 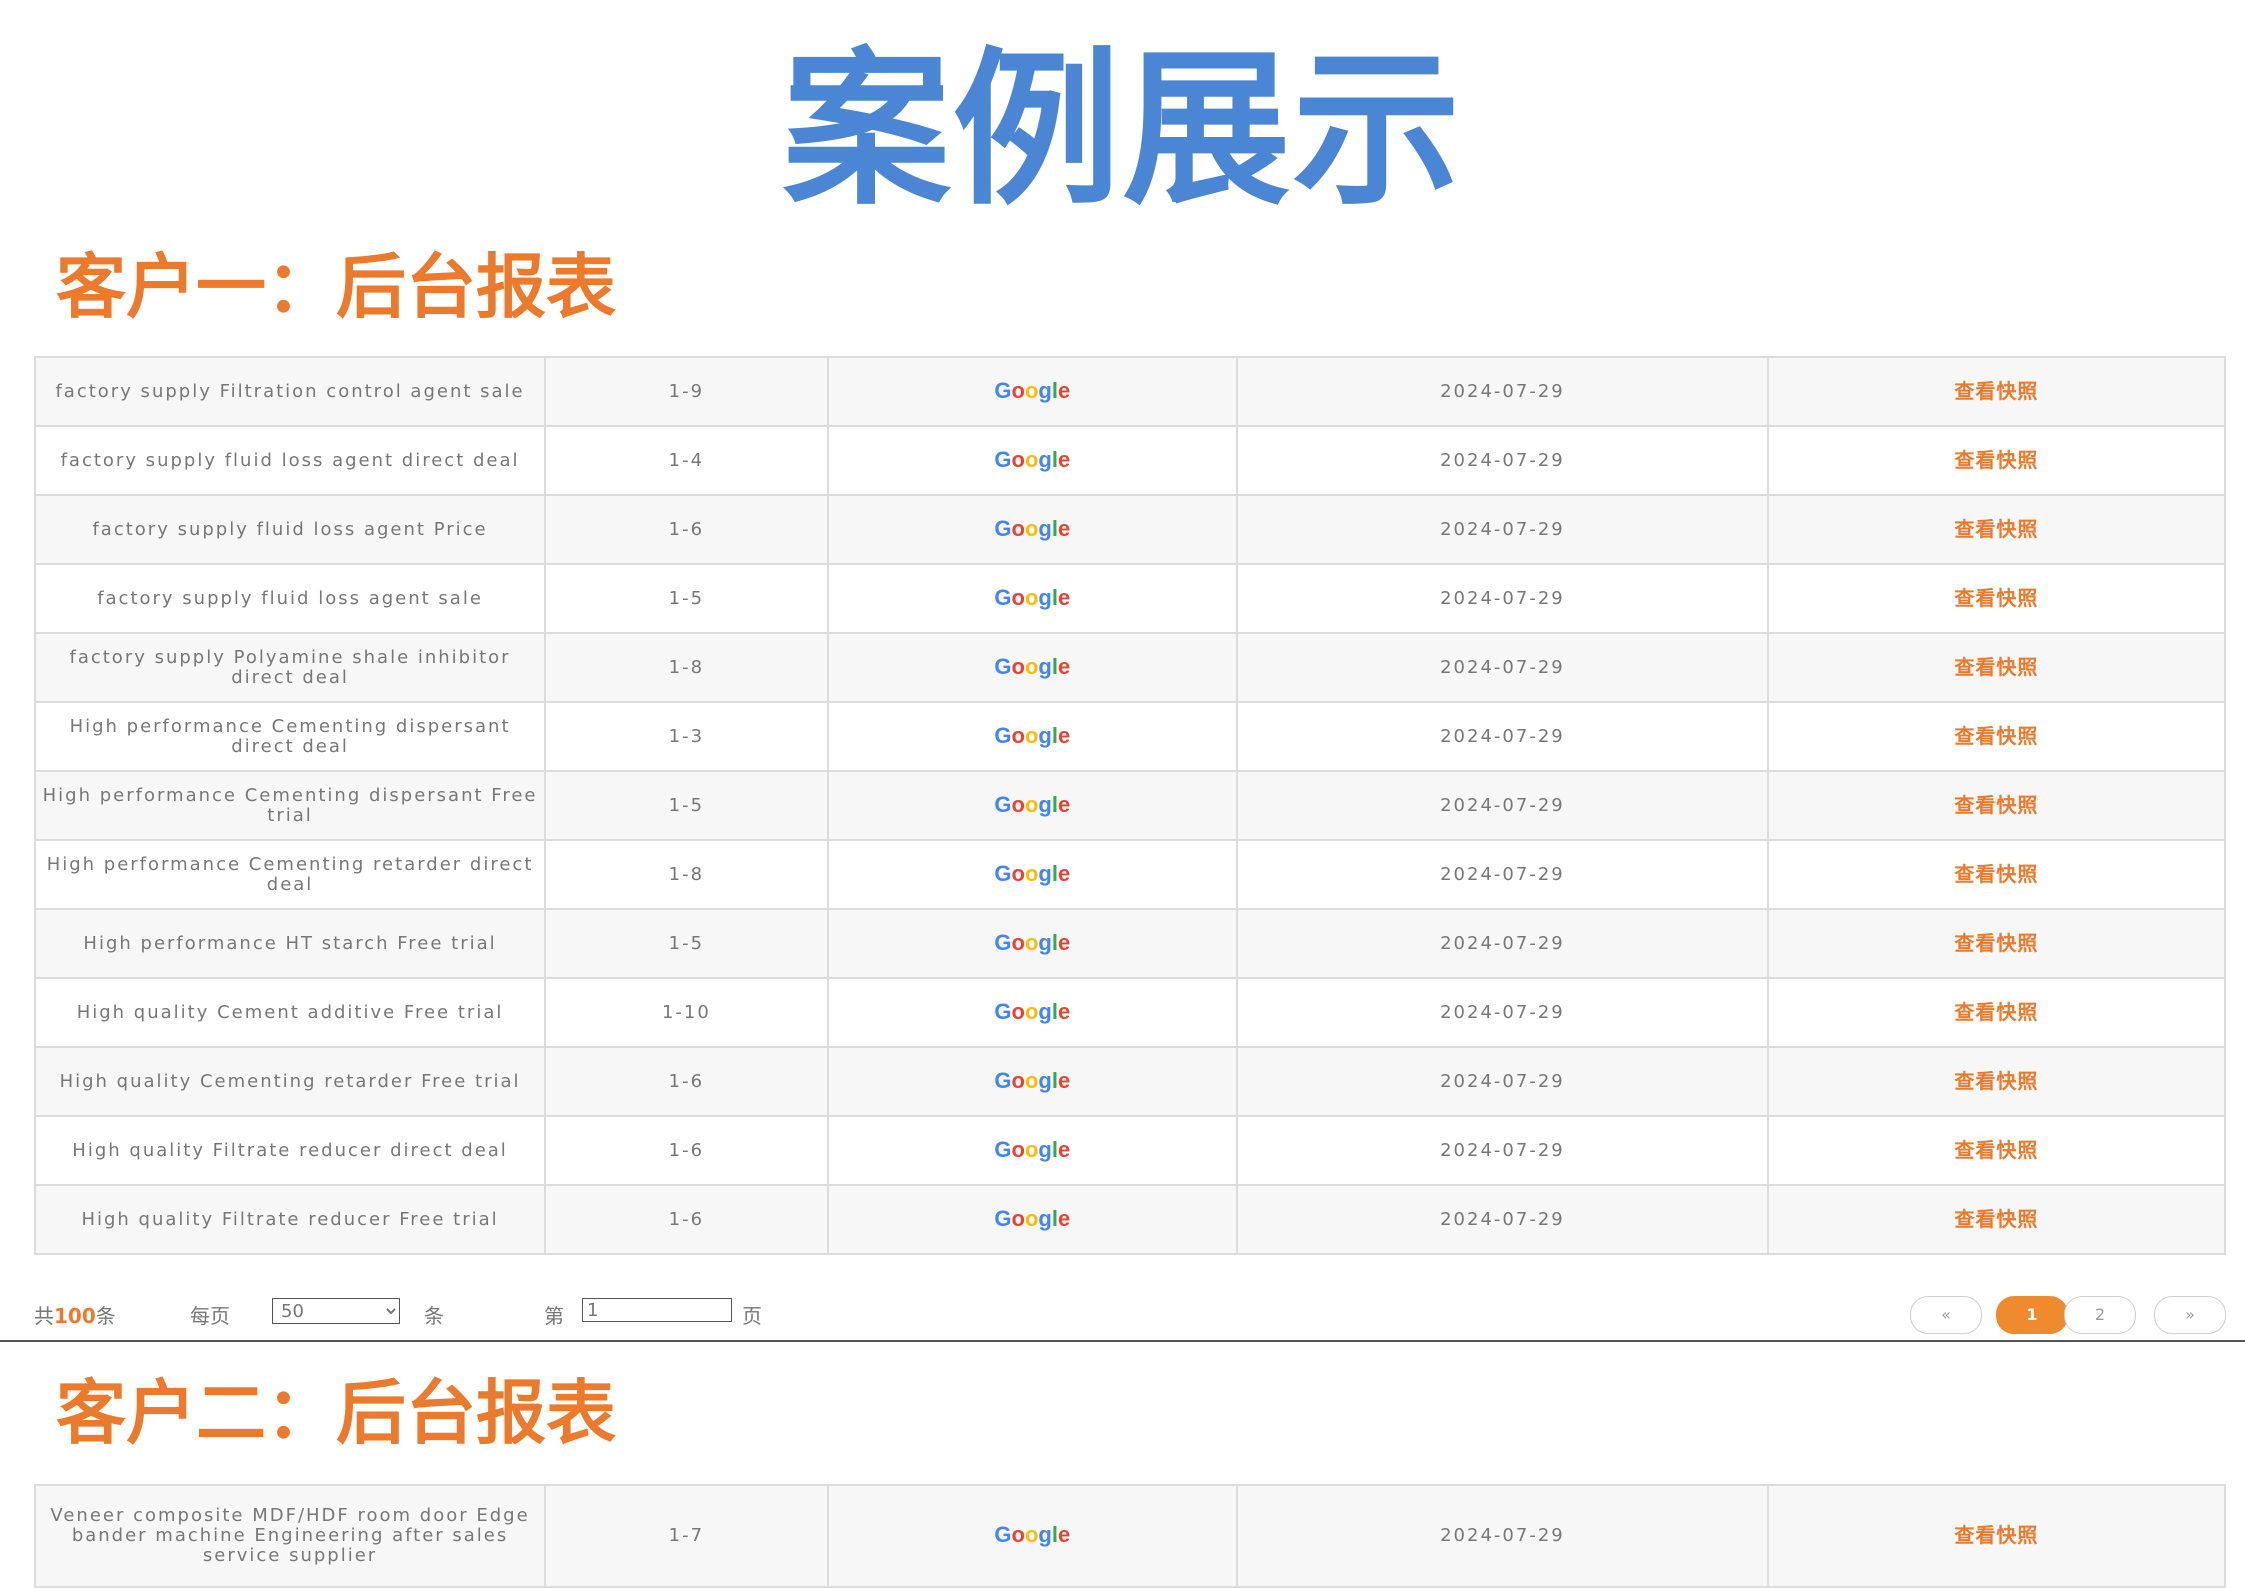 I want to click on rank-cell: 1-4, so click(x=686, y=460).